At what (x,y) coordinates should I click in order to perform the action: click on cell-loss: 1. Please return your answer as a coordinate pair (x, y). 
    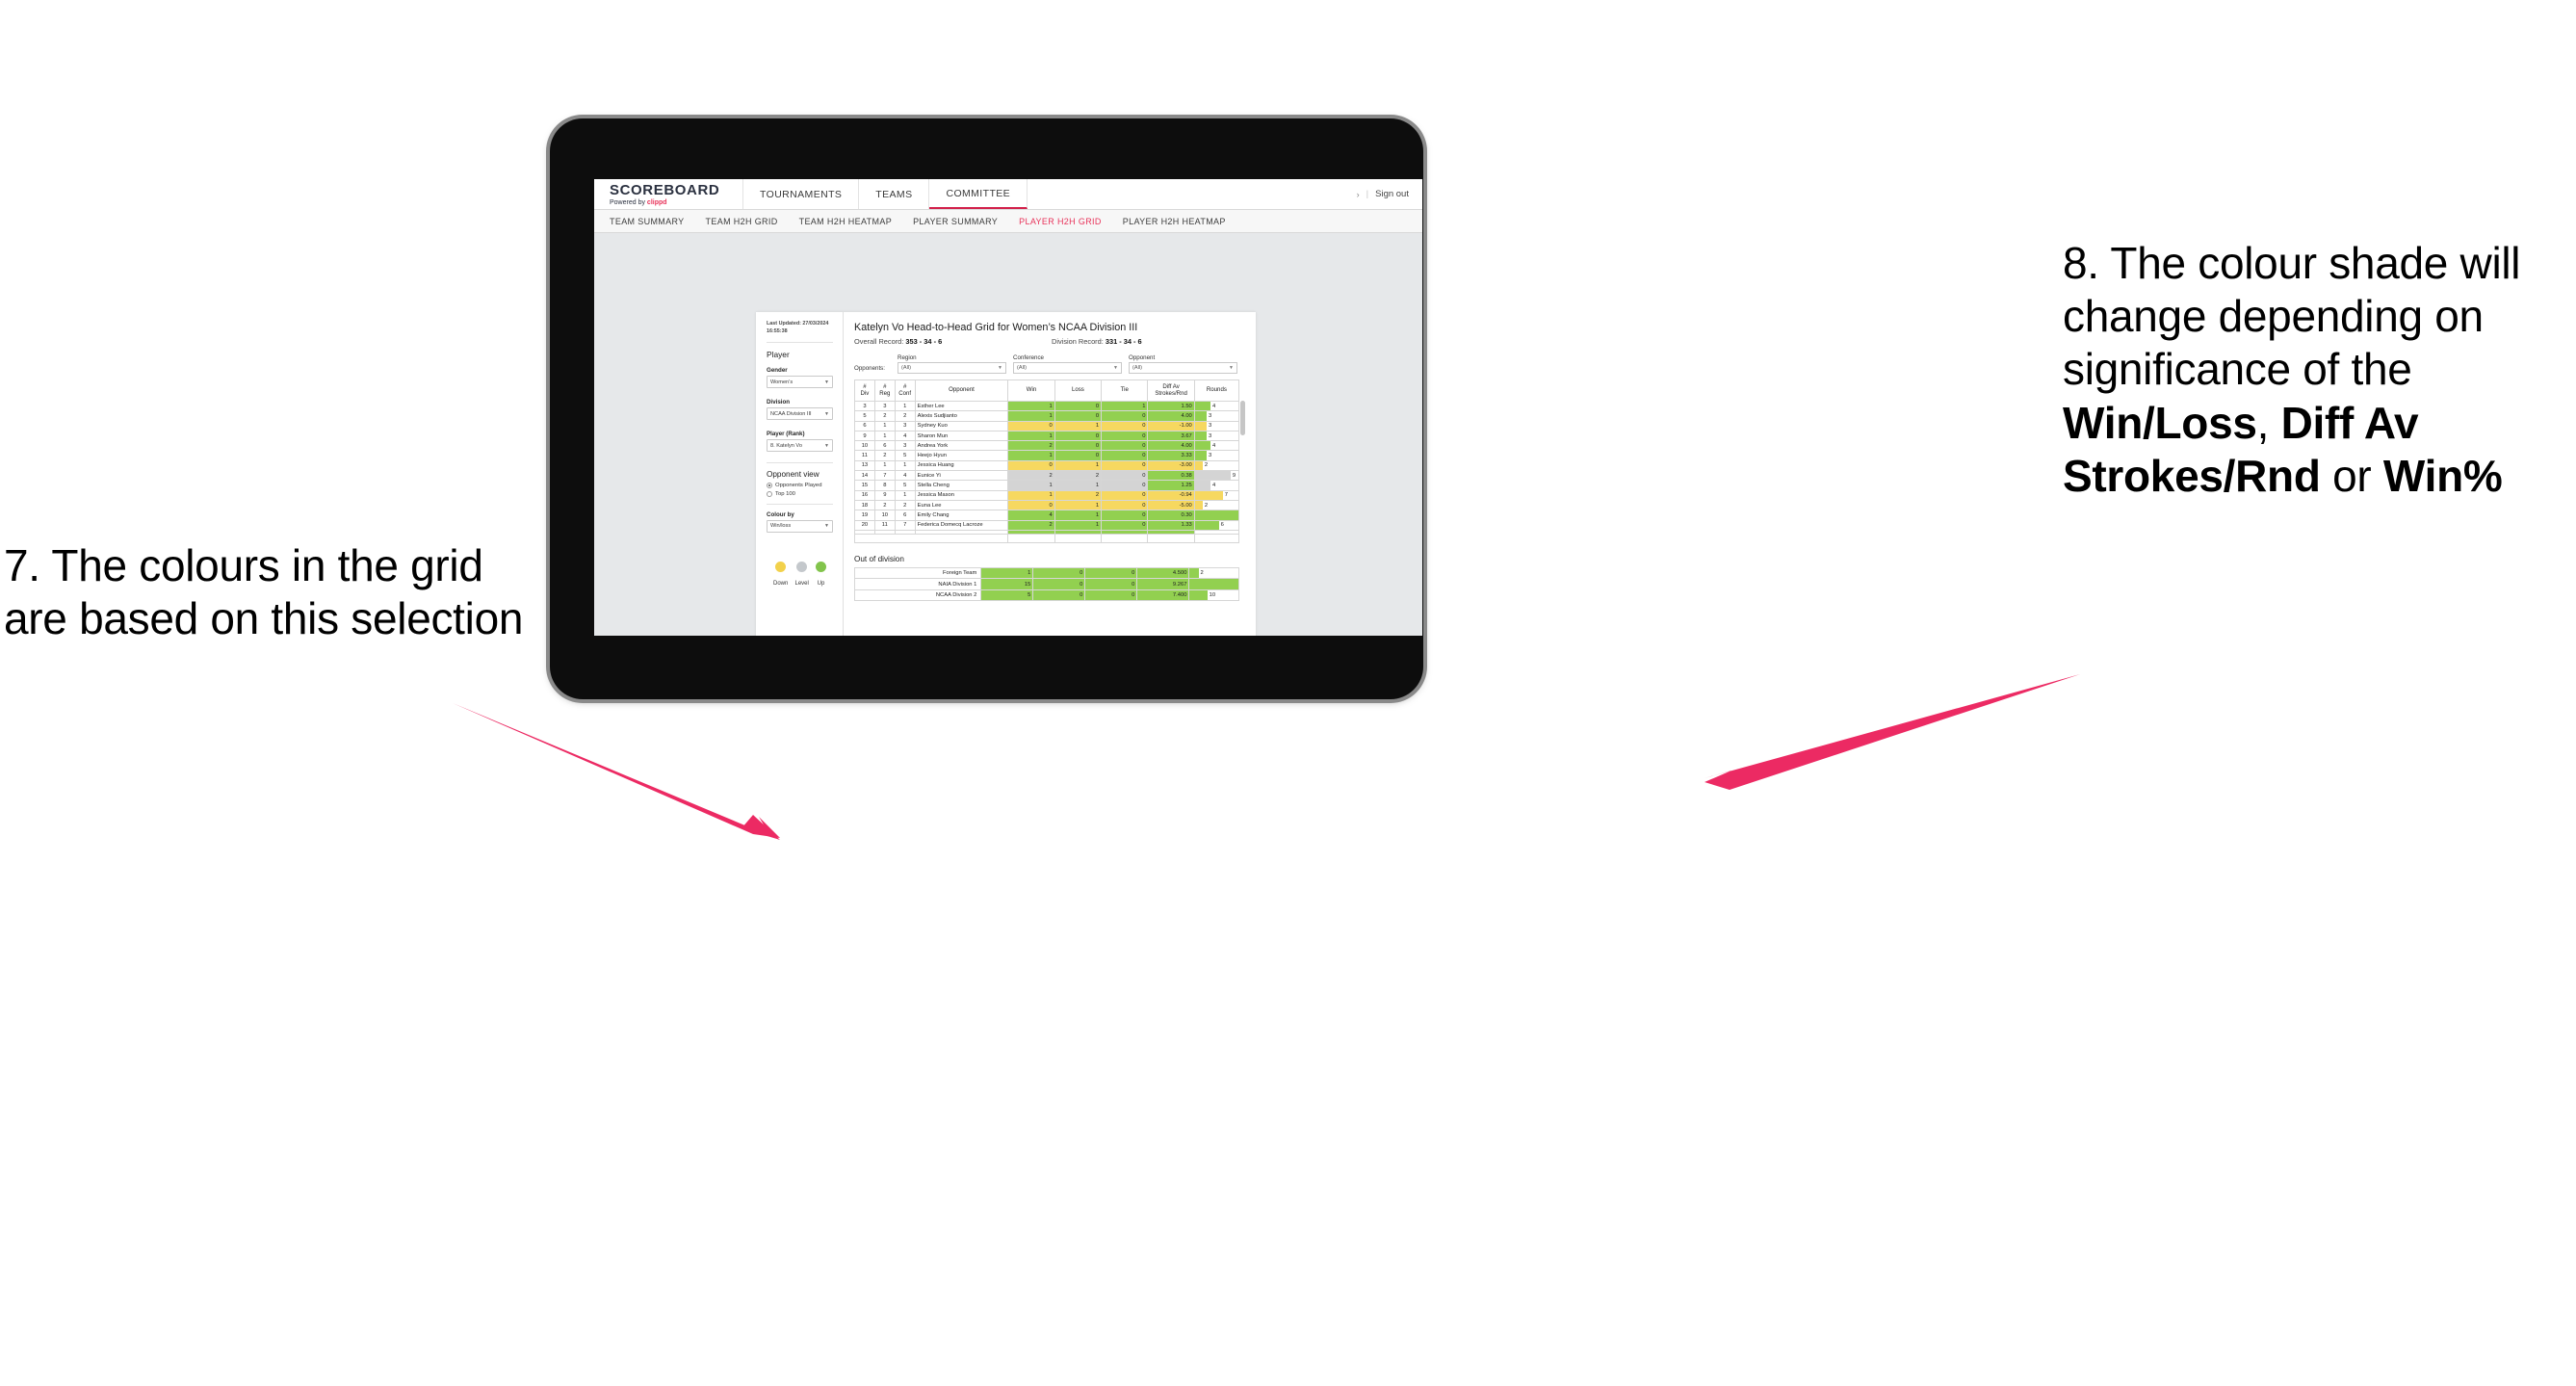
    Looking at the image, I should click on (1078, 465).